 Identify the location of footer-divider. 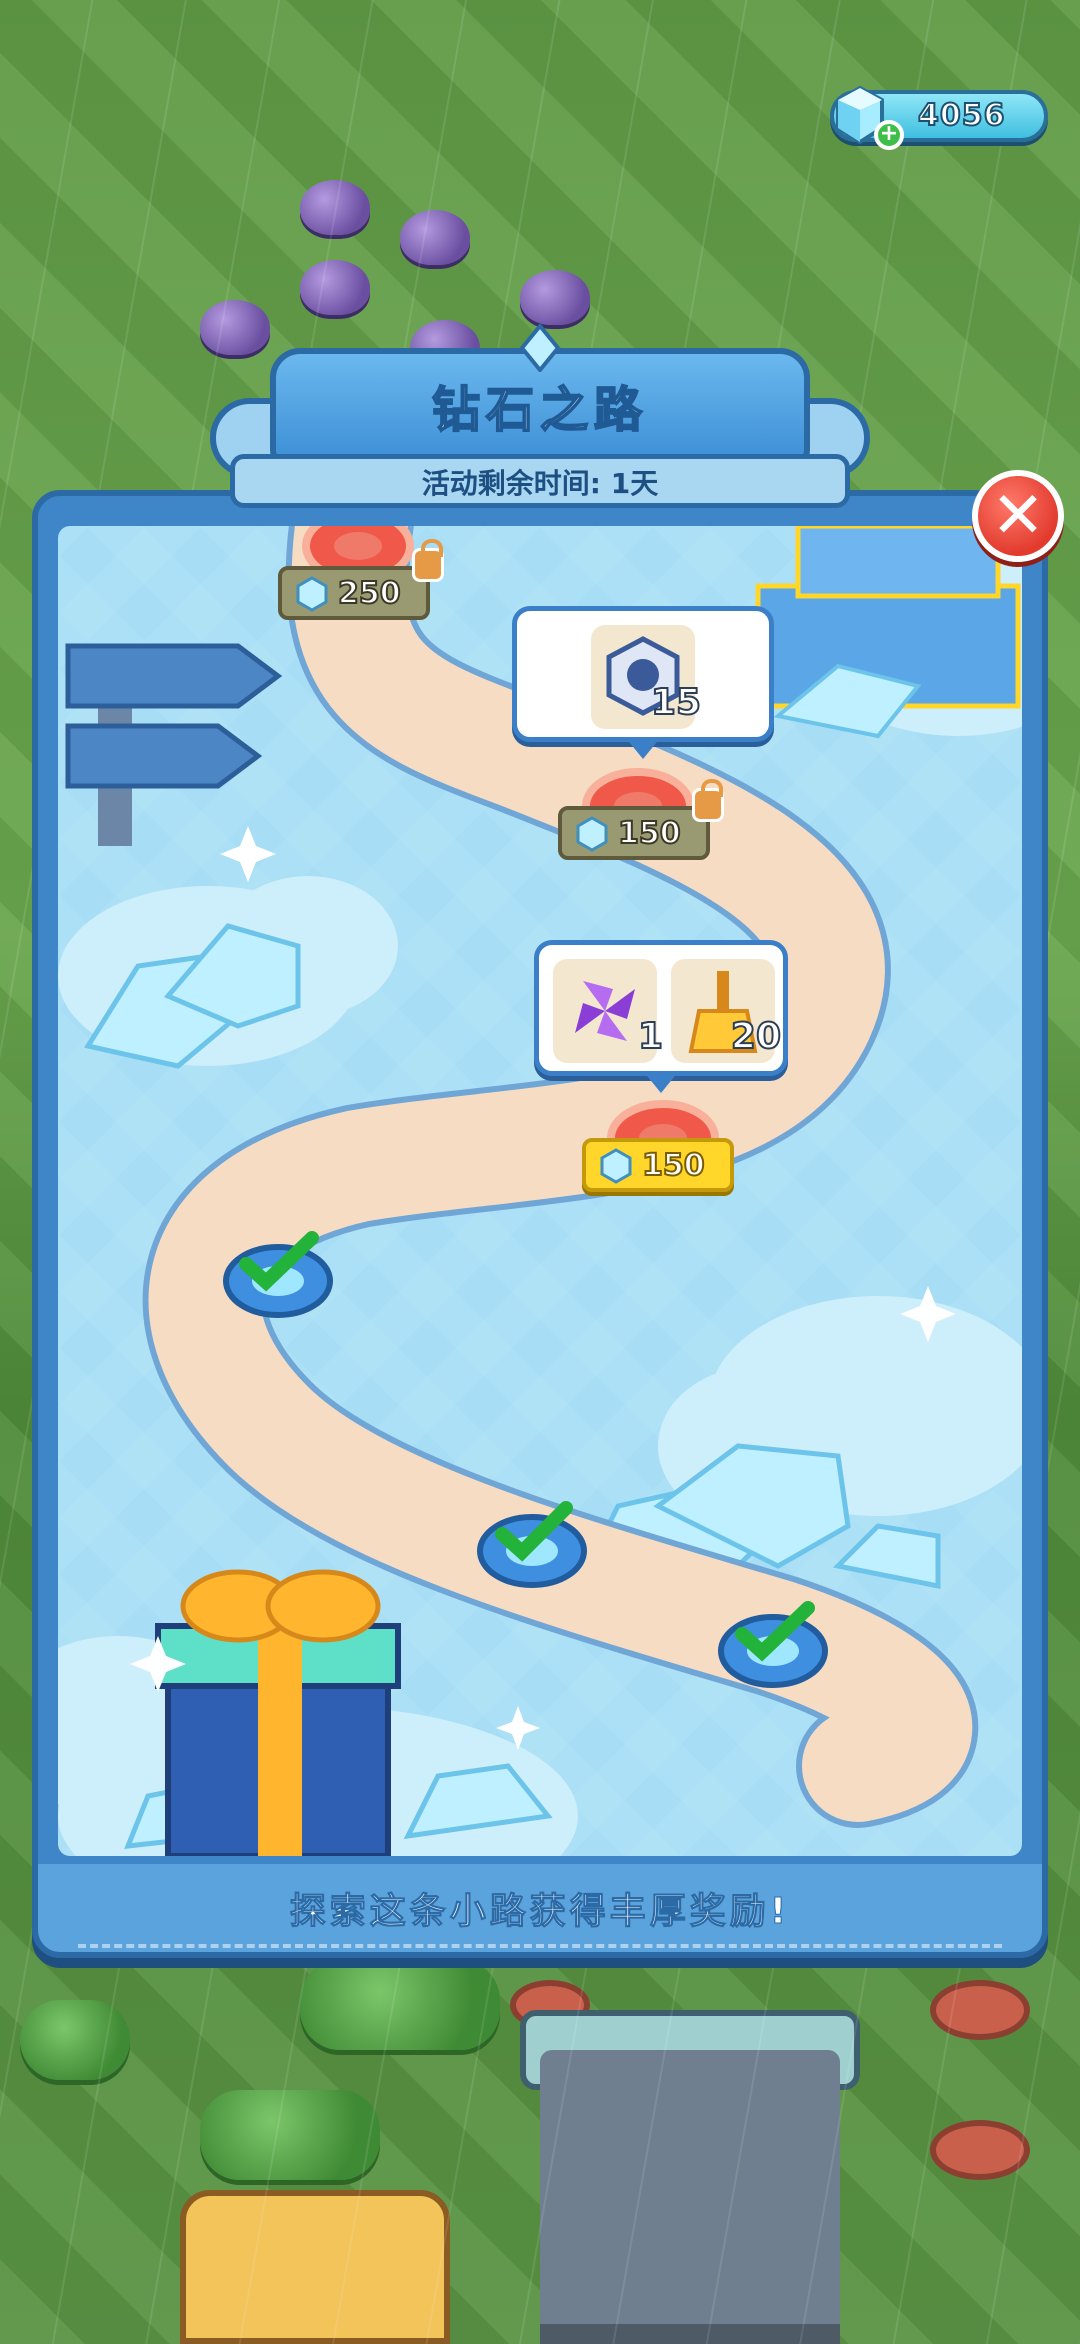
(540, 1946).